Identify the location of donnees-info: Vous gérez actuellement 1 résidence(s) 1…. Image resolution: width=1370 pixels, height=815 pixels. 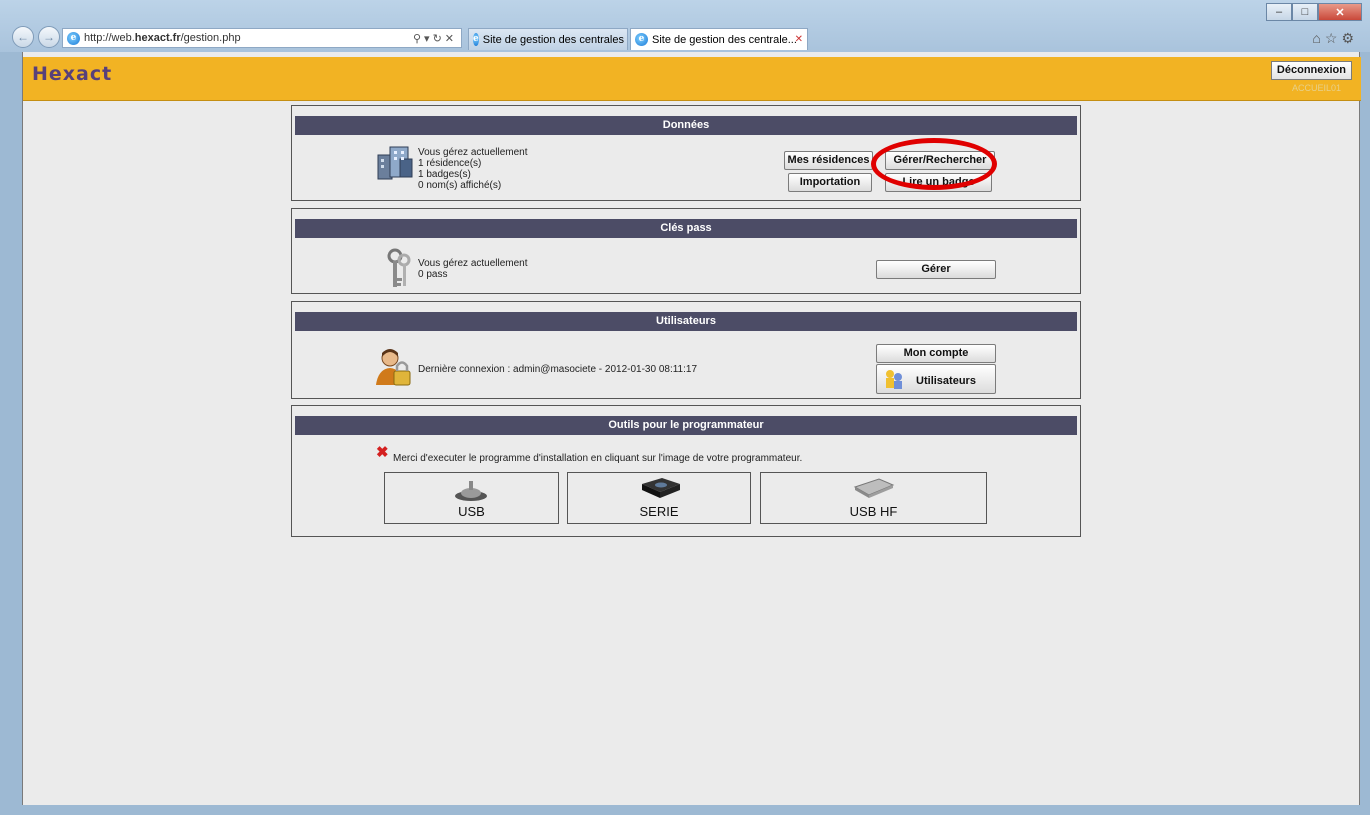
(473, 169).